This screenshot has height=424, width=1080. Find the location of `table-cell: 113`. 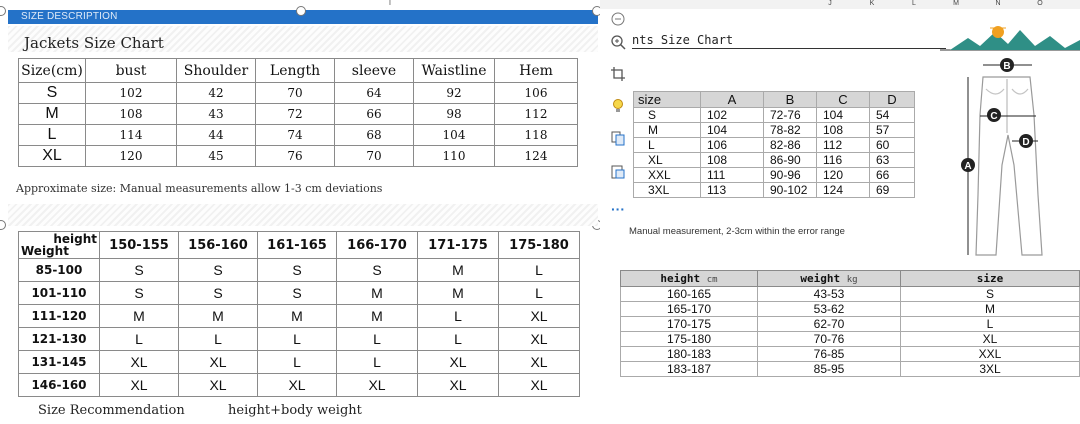

table-cell: 113 is located at coordinates (732, 190).